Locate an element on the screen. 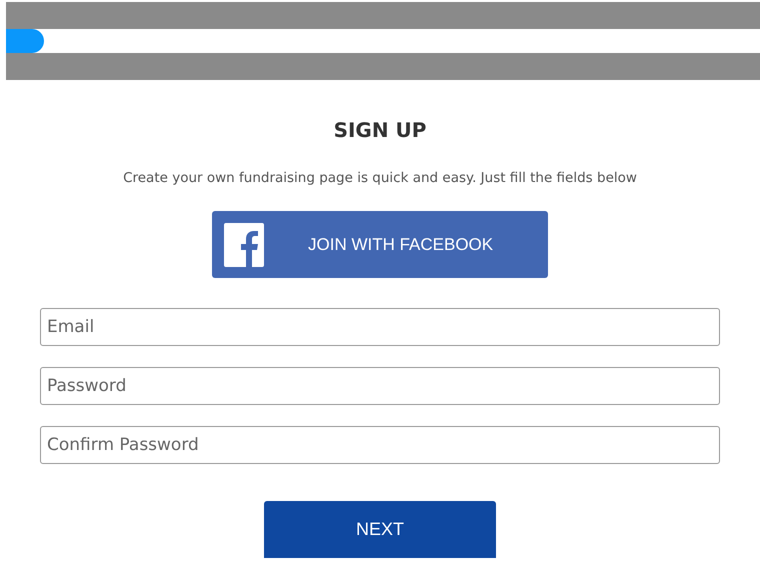 This screenshot has height=573, width=760. signup-heading: SIGN UP is located at coordinates (380, 130).